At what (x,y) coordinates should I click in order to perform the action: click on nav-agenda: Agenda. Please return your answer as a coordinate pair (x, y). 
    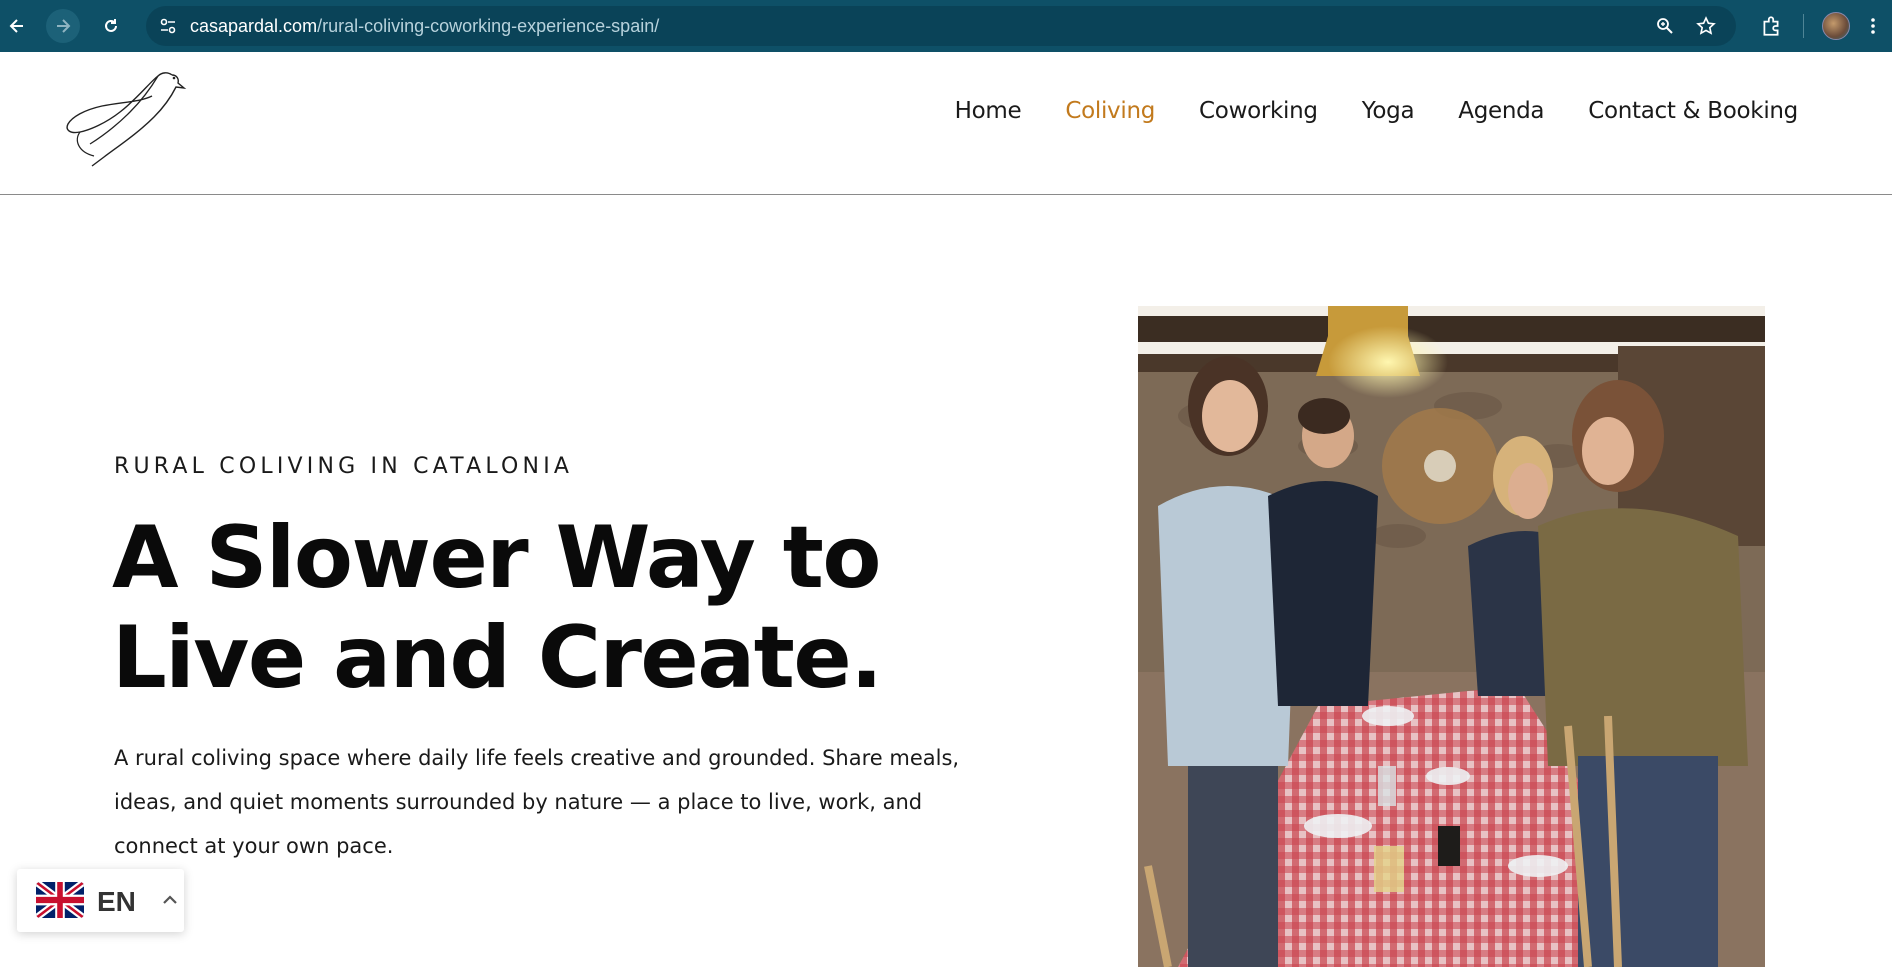
    Looking at the image, I should click on (1501, 111).